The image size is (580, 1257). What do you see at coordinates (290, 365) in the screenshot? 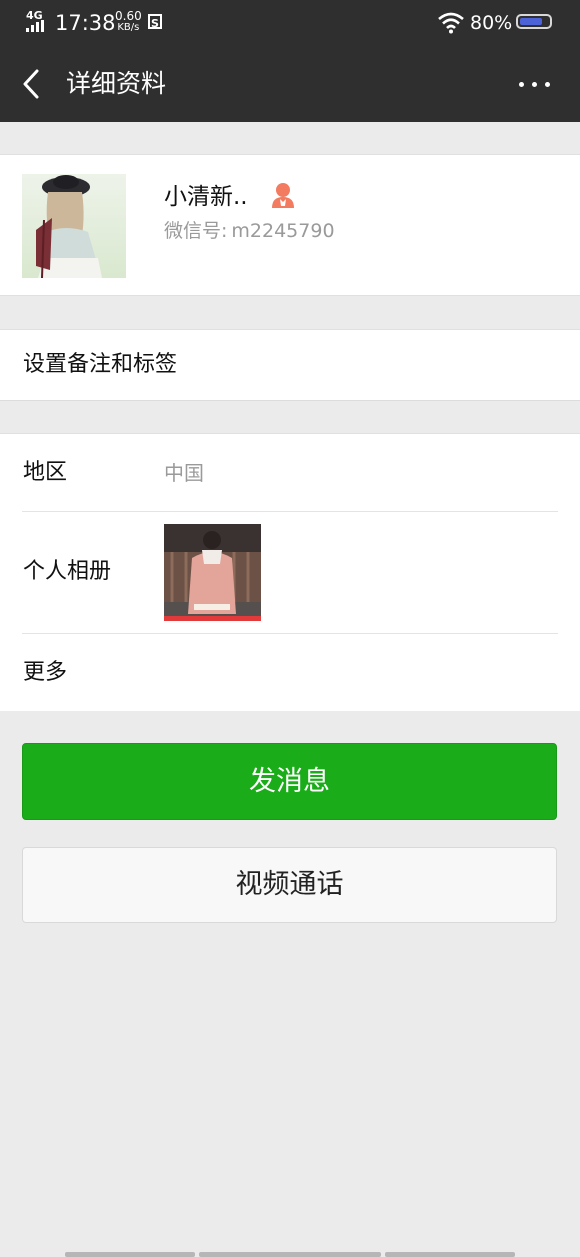
I see `set-remark-tags-row: 设置备注和标签` at bounding box center [290, 365].